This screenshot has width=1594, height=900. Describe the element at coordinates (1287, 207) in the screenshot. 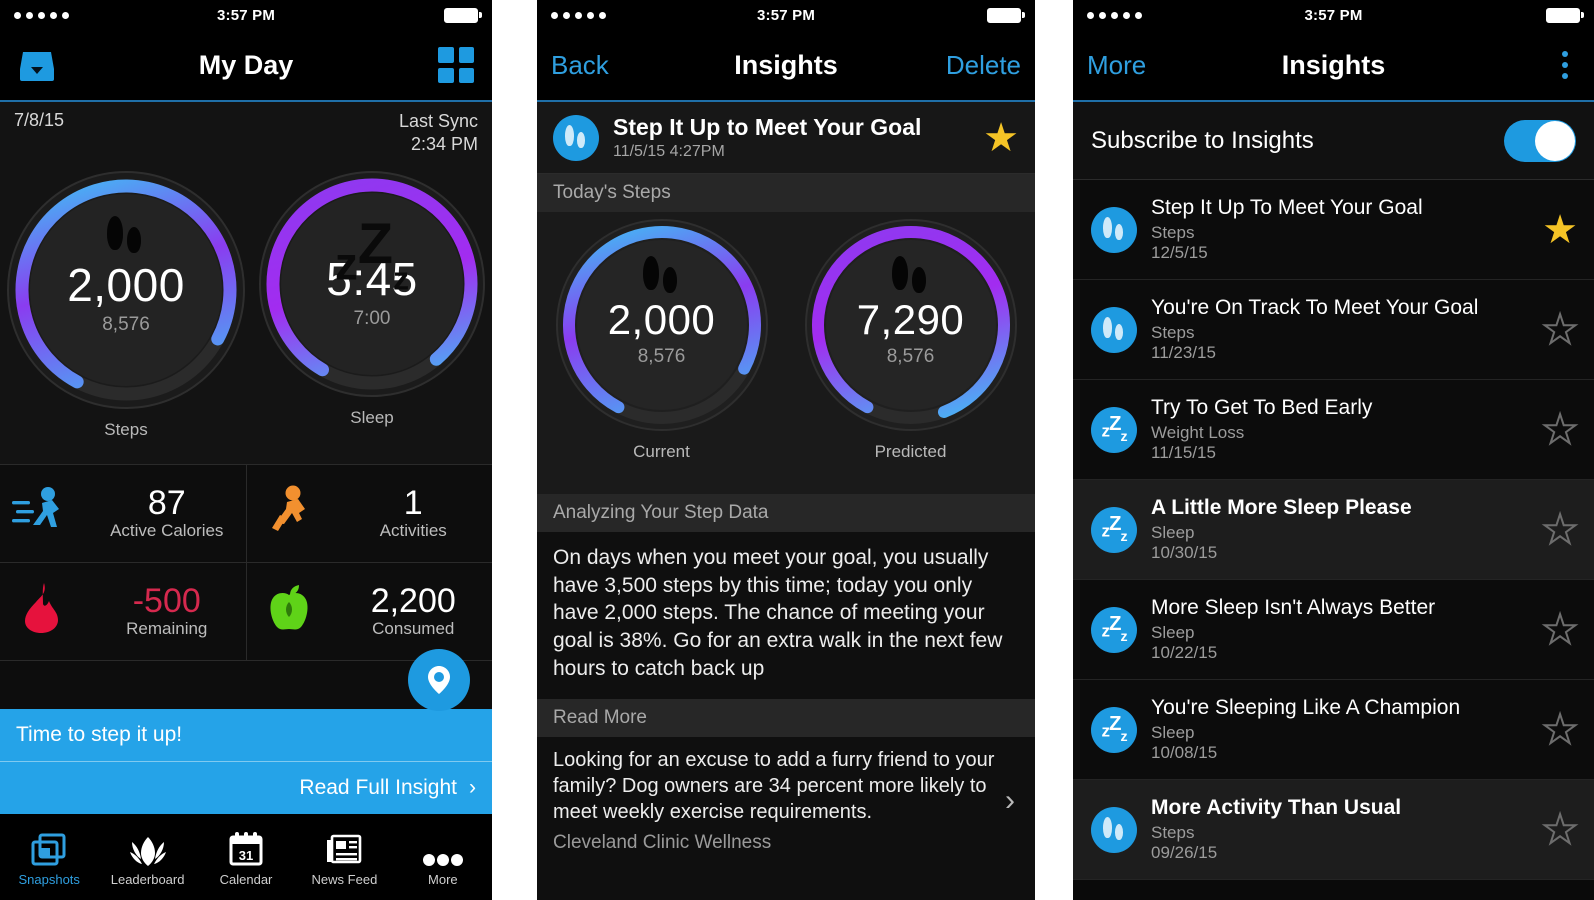

I see `list-item-title: Step It Up To Meet Your Goal` at that location.